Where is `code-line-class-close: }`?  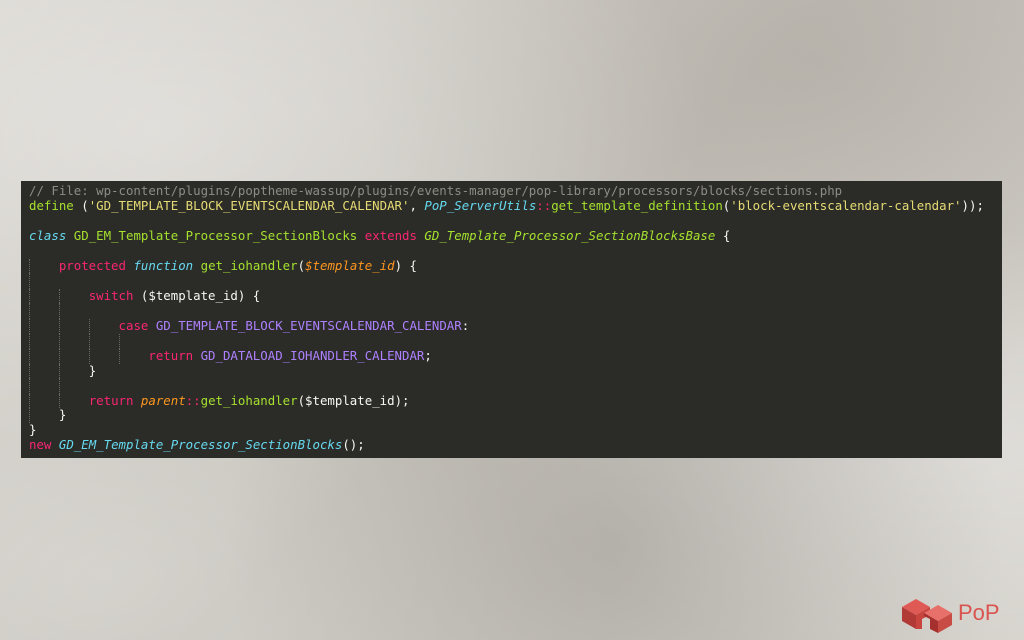 code-line-class-close: } is located at coordinates (515, 429).